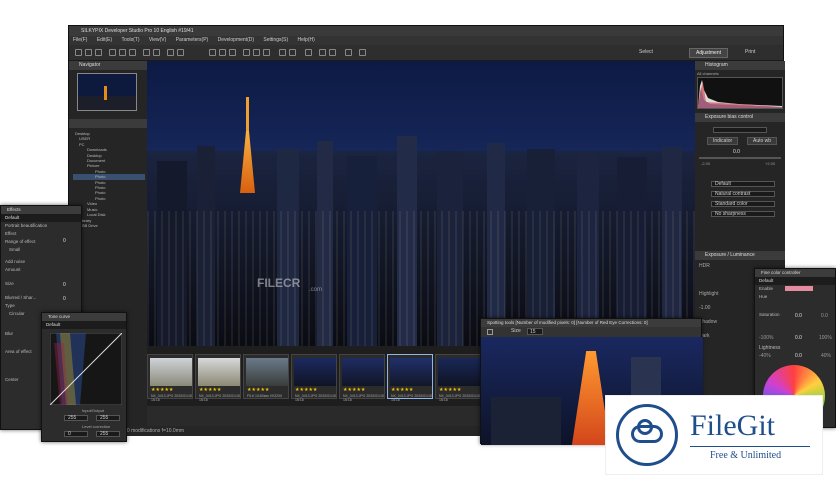  Describe the element at coordinates (76, 418) in the screenshot. I see `input-field: 255` at that location.